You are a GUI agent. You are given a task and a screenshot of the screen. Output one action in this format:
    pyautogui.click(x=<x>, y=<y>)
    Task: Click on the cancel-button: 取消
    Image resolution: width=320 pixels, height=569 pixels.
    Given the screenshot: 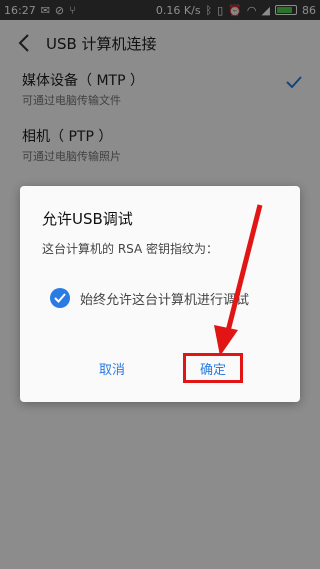 What is the action you would take?
    pyautogui.click(x=112, y=368)
    